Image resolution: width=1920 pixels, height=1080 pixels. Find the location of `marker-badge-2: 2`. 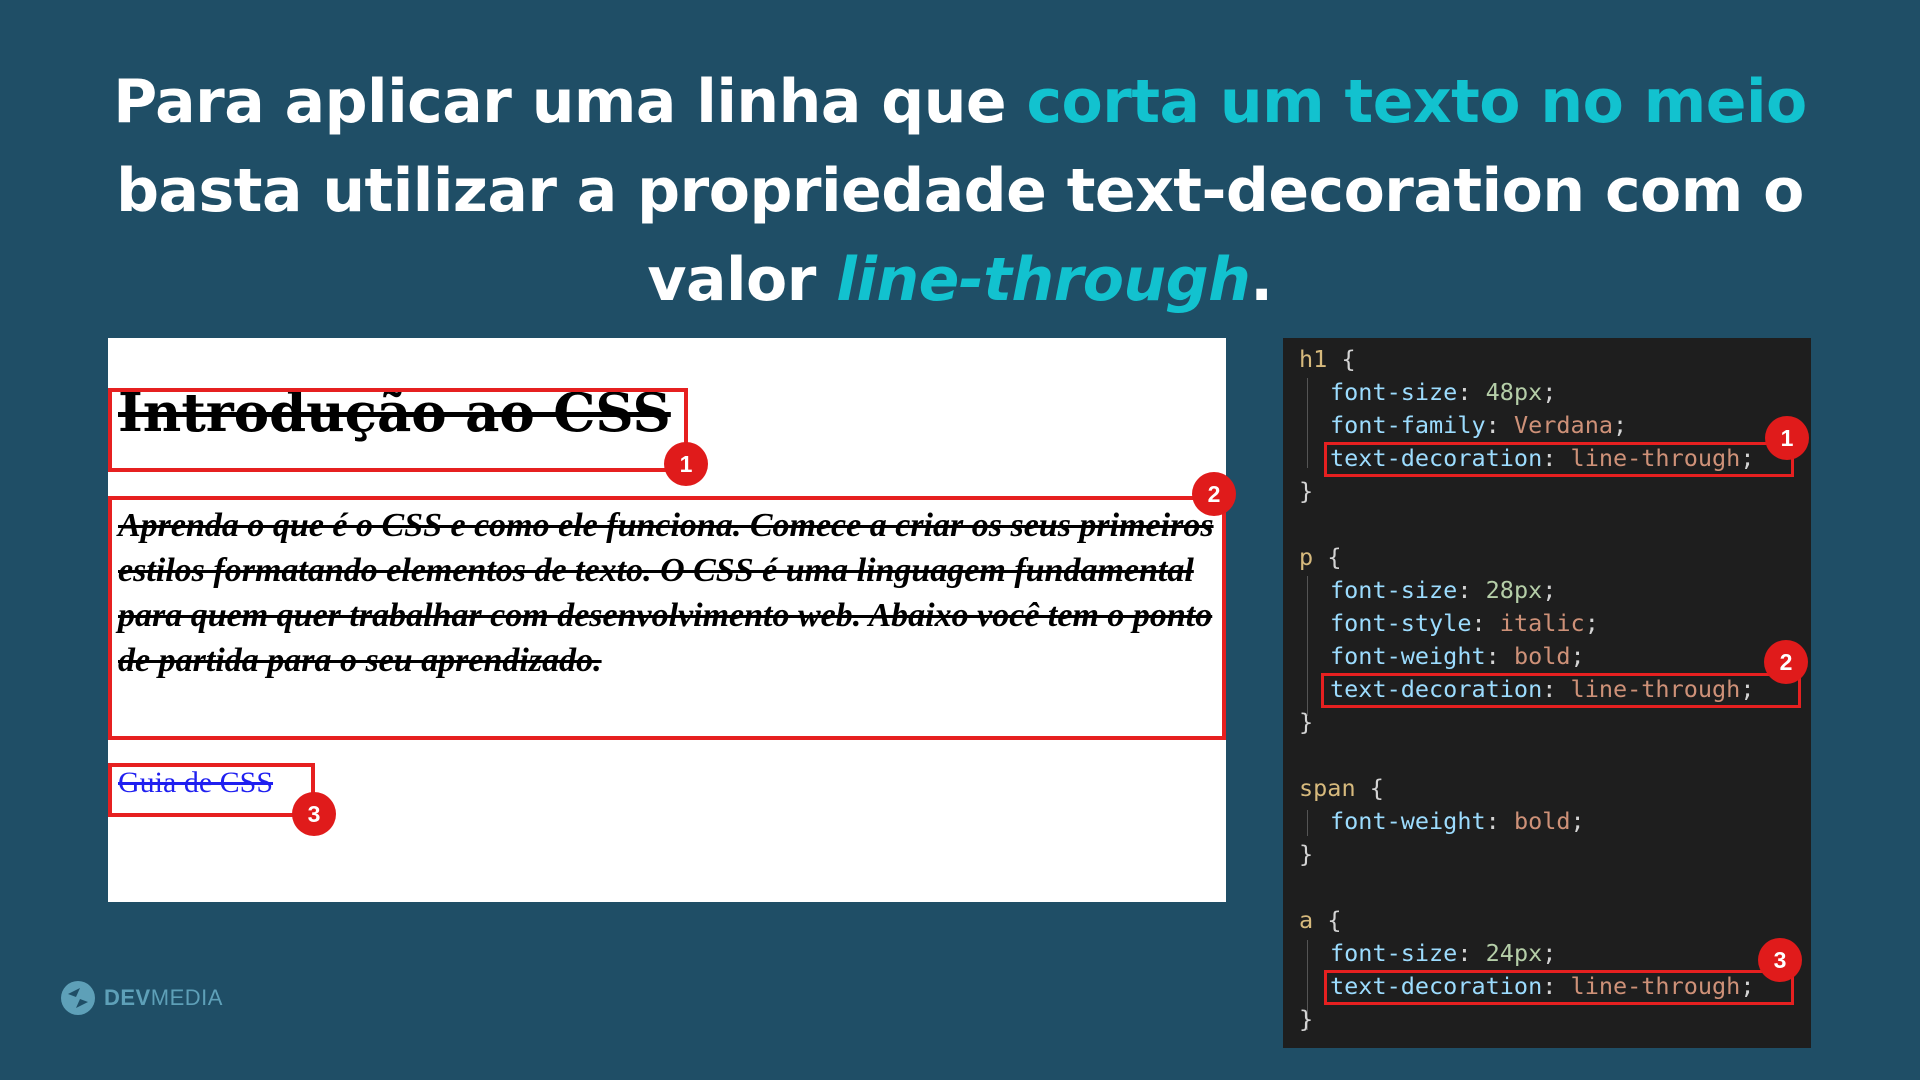

marker-badge-2: 2 is located at coordinates (1214, 494).